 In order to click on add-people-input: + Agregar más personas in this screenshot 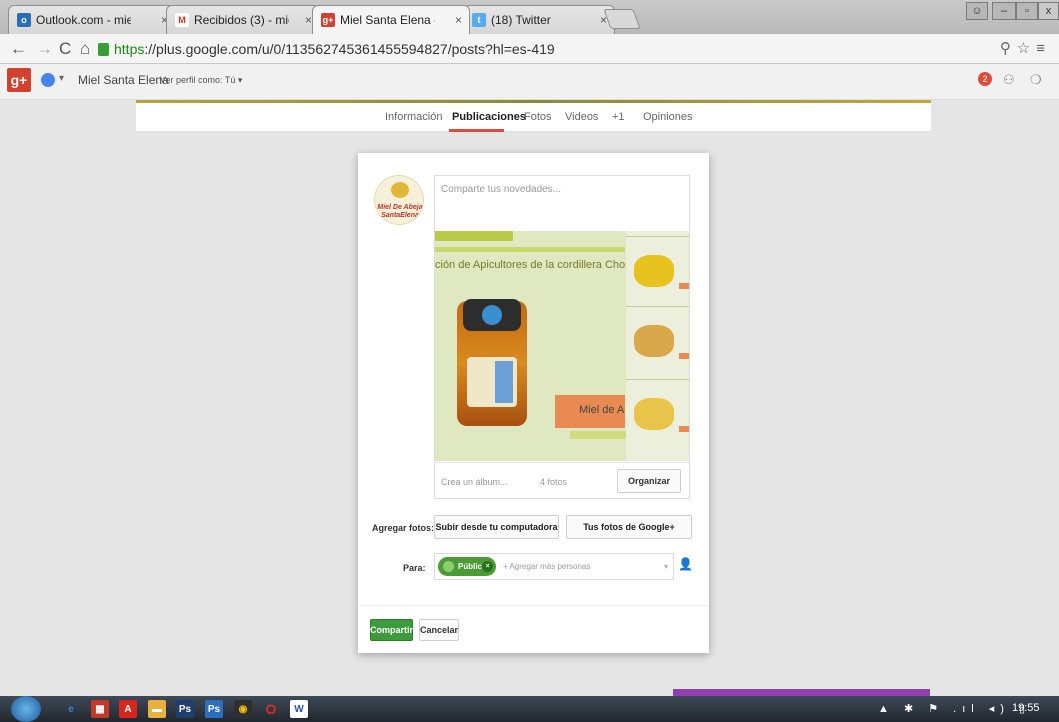, I will do `click(546, 566)`.